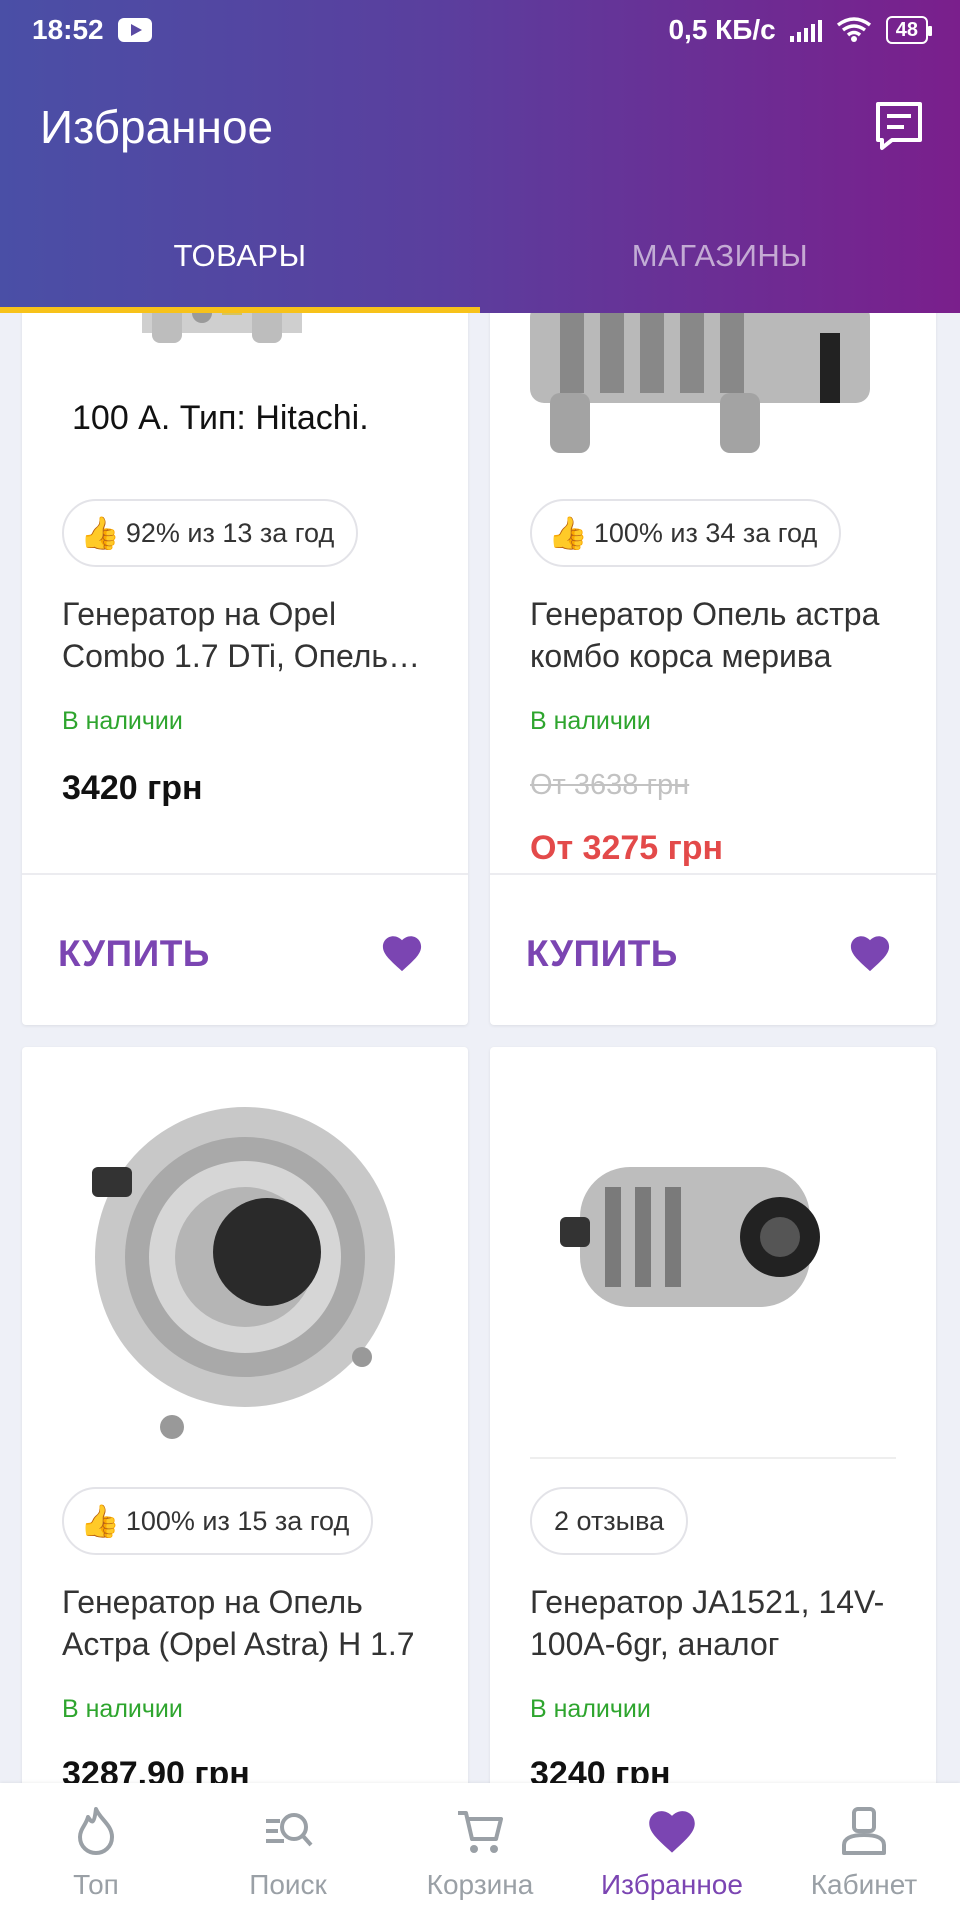  Describe the element at coordinates (909, 30) in the screenshot. I see `battery-indicator: 48` at that location.